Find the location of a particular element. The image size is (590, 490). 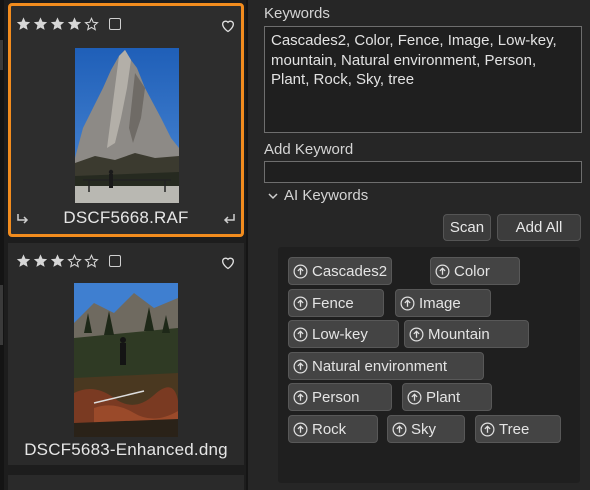

ai-keyword-chip: Low-key is located at coordinates (343, 334).